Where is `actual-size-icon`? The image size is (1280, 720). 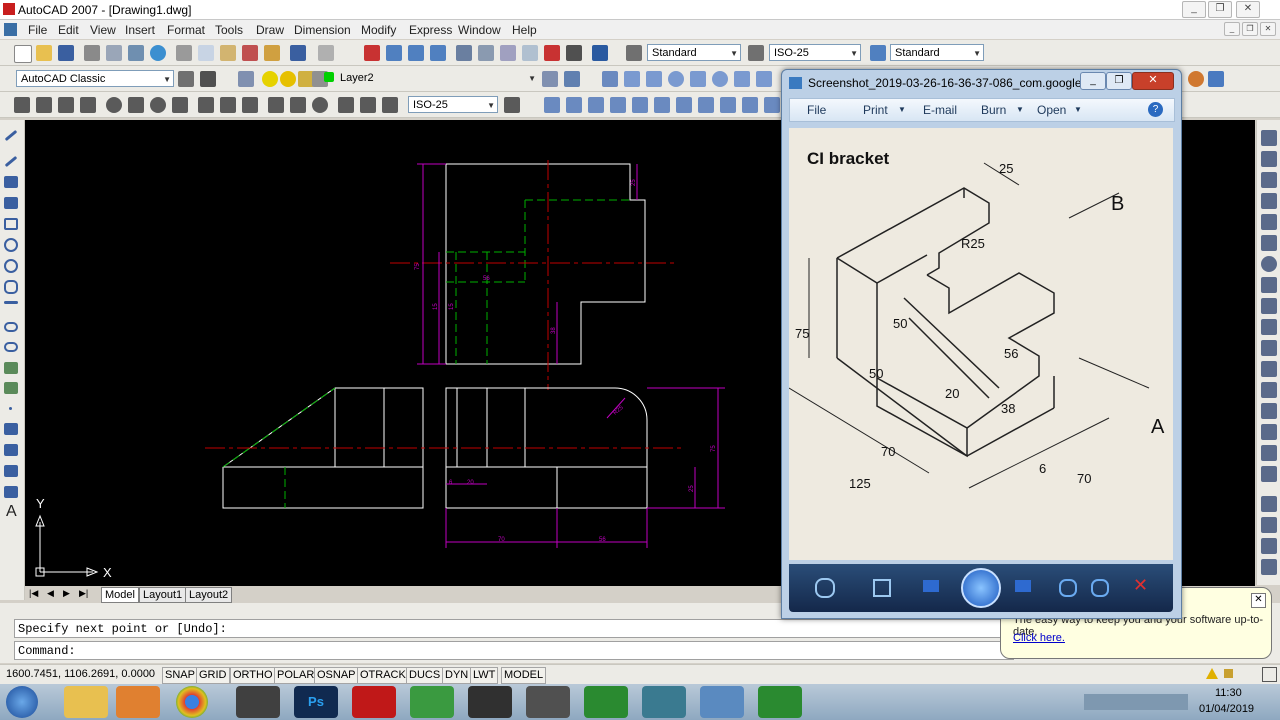 actual-size-icon is located at coordinates (882, 588).